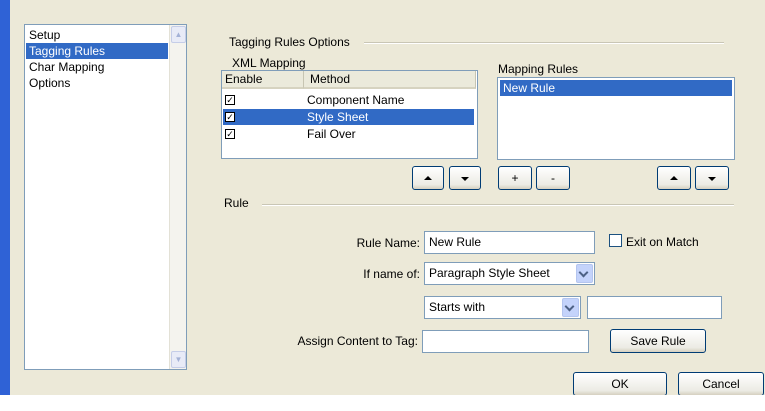 The image size is (765, 411). Describe the element at coordinates (97, 51) in the screenshot. I see `category-item-tagging-rules: Tagging Rules` at that location.